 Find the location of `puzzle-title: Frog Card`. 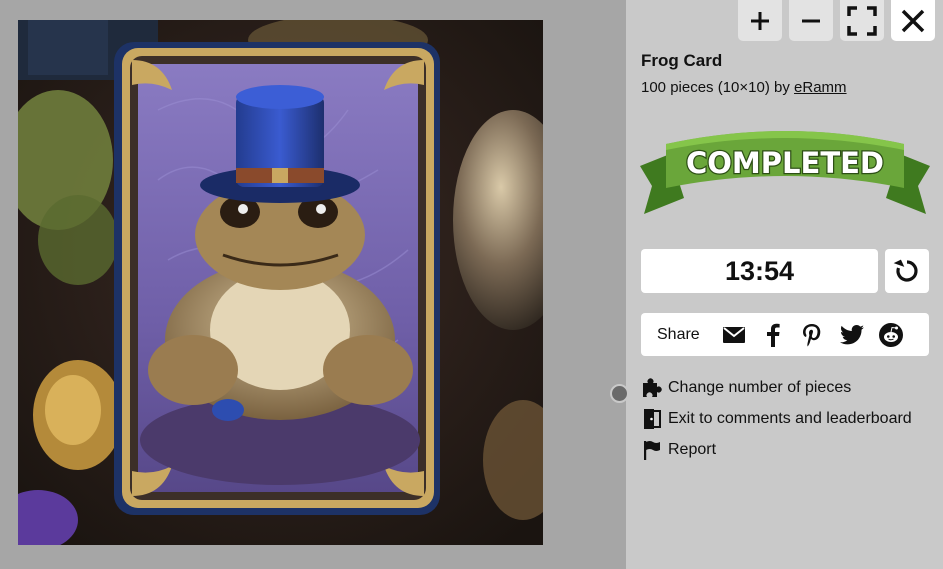

puzzle-title: Frog Card is located at coordinates (682, 60).